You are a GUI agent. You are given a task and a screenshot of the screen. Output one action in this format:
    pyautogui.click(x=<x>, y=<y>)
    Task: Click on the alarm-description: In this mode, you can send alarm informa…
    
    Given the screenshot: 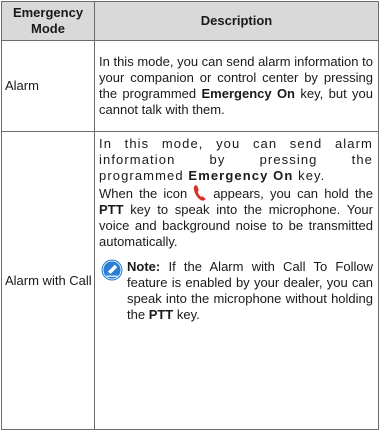 What is the action you would take?
    pyautogui.click(x=236, y=86)
    